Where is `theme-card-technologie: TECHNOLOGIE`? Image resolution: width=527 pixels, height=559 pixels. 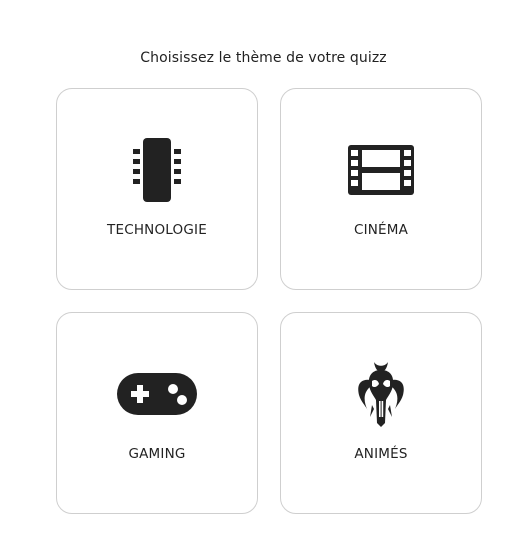 theme-card-technologie: TECHNOLOGIE is located at coordinates (157, 189).